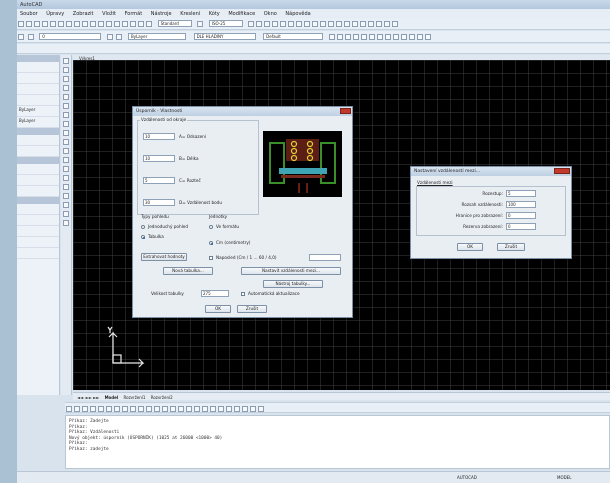 The image size is (610, 483). I want to click on new-icon, so click(21, 24).